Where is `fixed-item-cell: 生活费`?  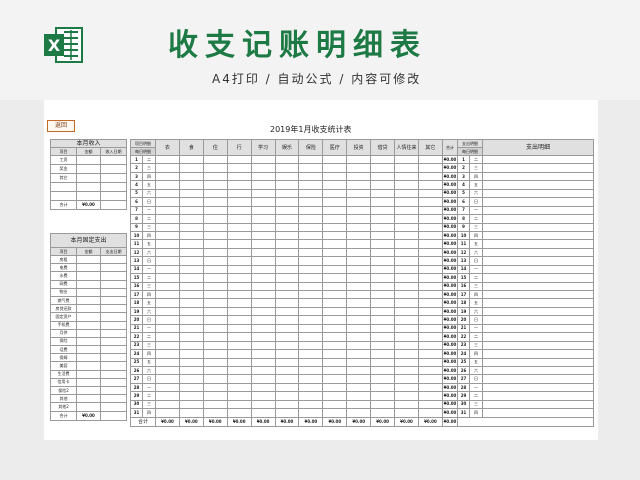
fixed-item-cell: 生活费 is located at coordinates (63, 374).